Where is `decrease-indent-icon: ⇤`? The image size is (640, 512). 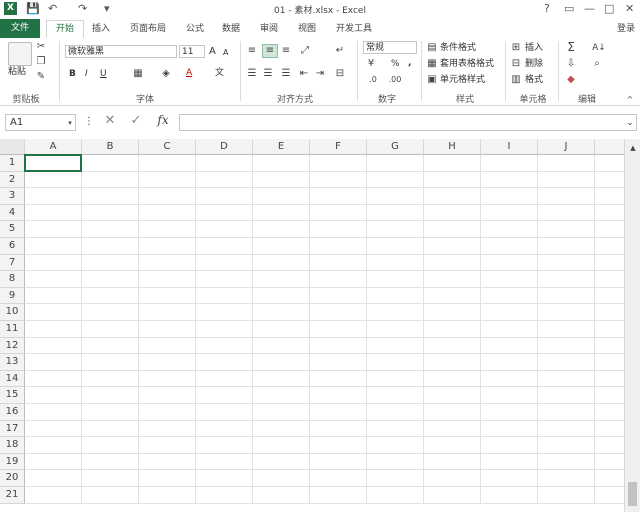 decrease-indent-icon: ⇤ is located at coordinates (304, 74).